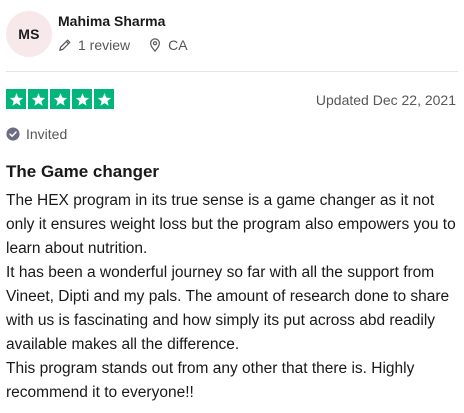 The image size is (464, 413). Describe the element at coordinates (65, 45) in the screenshot. I see `pencil-icon` at that location.